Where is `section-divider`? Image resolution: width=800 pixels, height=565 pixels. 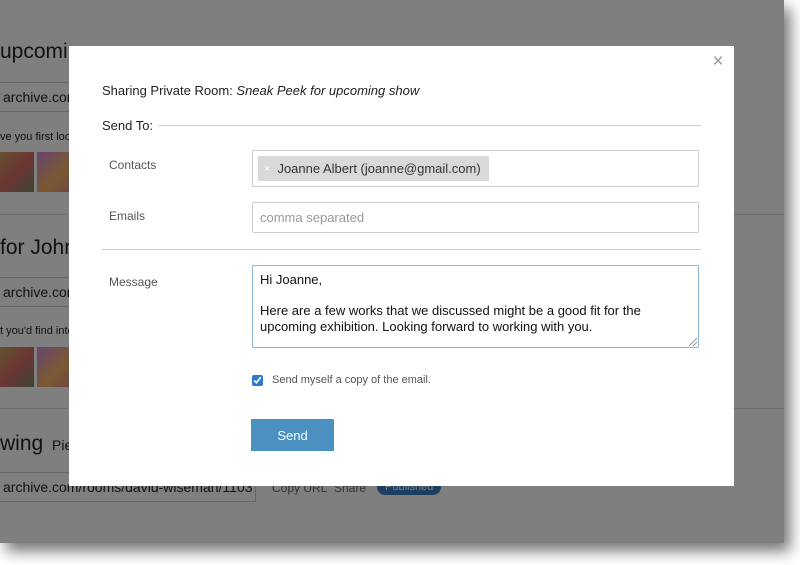 section-divider is located at coordinates (401, 249).